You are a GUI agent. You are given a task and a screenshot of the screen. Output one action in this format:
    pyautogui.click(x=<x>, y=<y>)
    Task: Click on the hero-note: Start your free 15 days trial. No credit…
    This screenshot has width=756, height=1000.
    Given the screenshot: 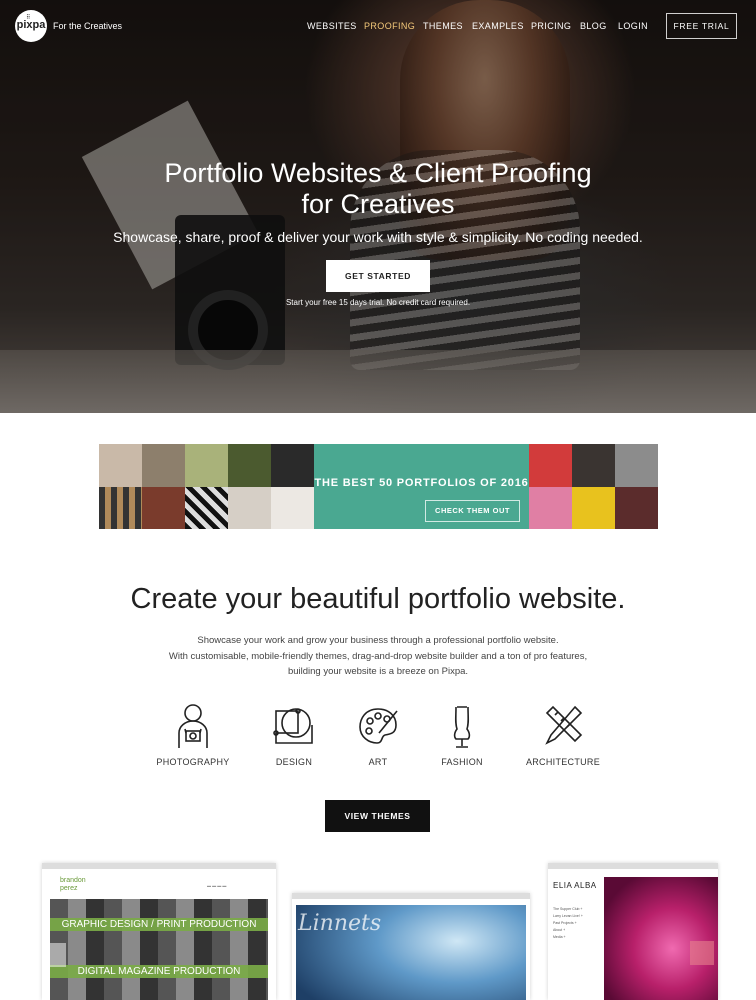 What is the action you would take?
    pyautogui.click(x=378, y=302)
    